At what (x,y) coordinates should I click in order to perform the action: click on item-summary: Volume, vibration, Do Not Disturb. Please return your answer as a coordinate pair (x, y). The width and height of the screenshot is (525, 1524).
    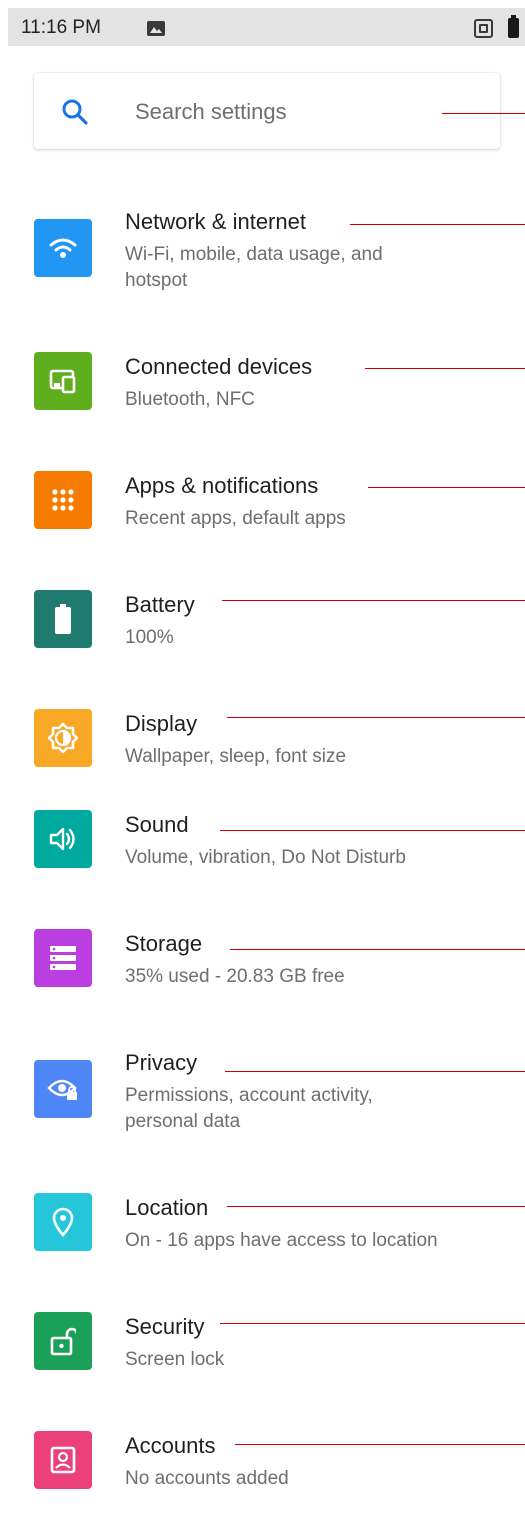
    Looking at the image, I should click on (265, 857).